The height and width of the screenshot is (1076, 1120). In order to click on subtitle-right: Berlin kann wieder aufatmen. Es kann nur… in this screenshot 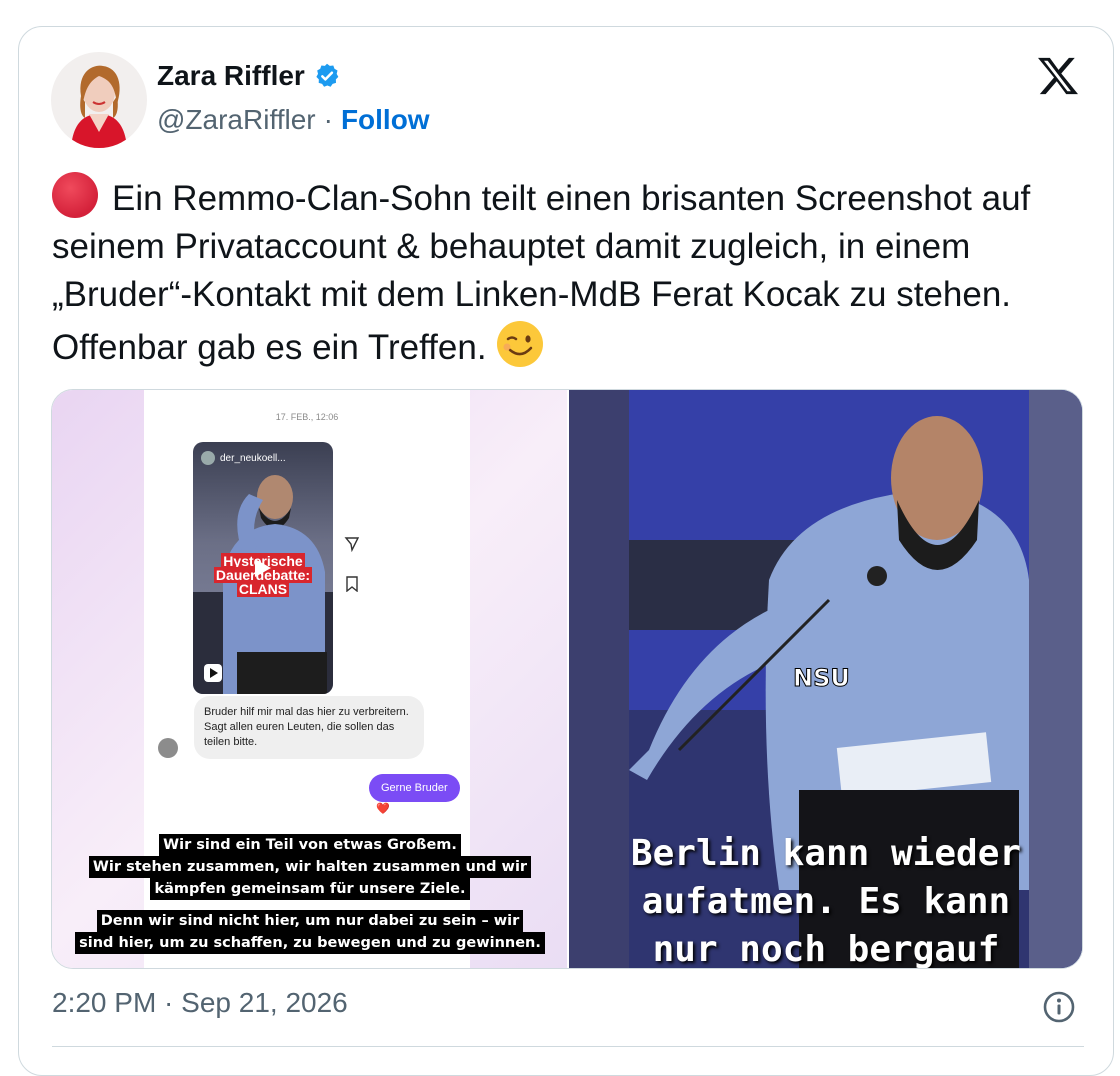, I will do `click(826, 900)`.